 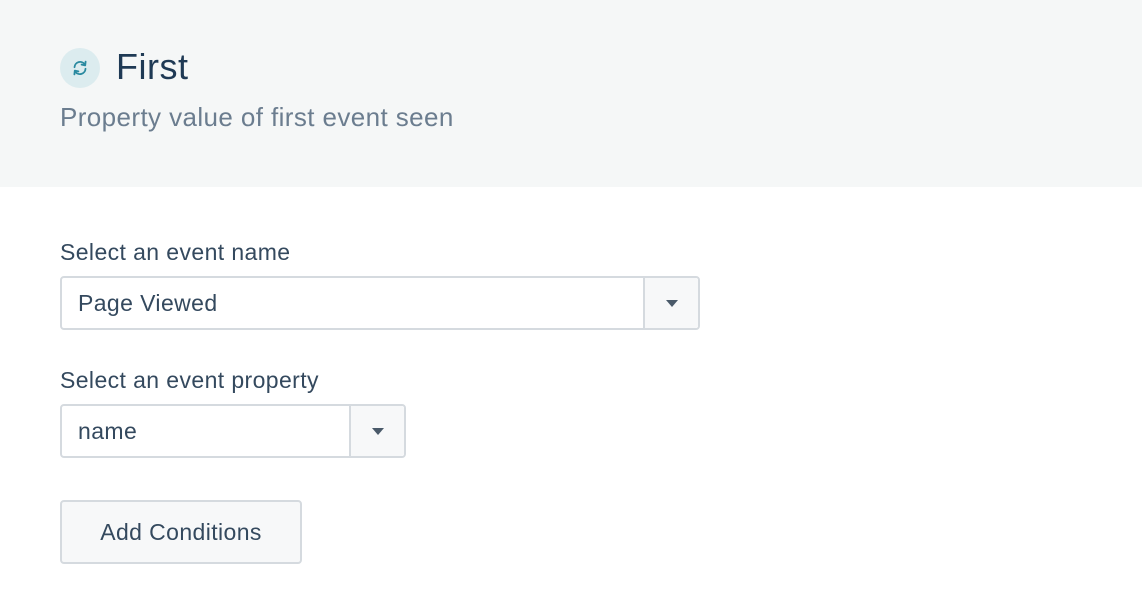 I want to click on event-property-select: name, so click(x=233, y=431).